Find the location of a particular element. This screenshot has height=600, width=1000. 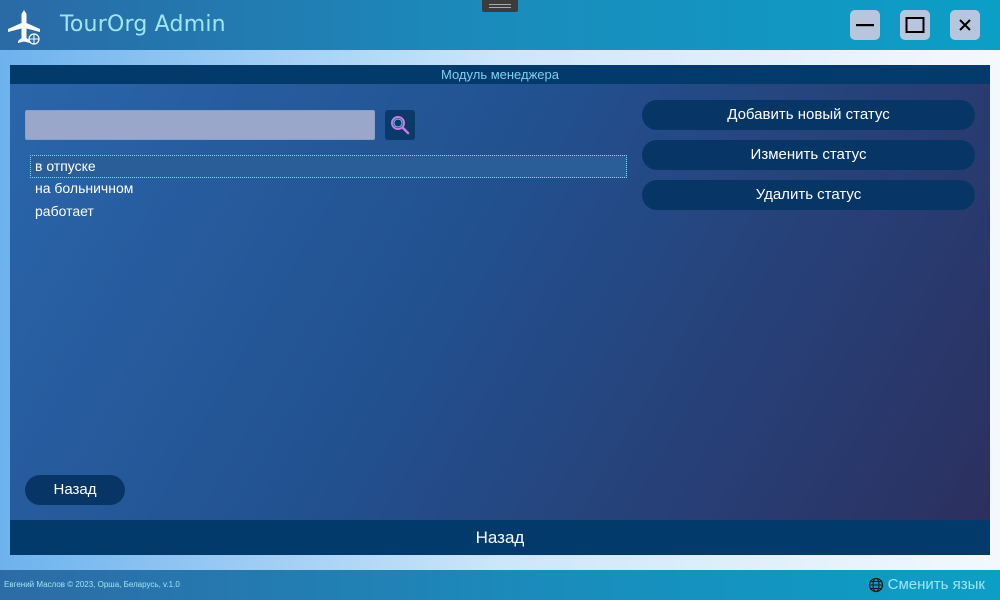

globe-icon is located at coordinates (875, 584).